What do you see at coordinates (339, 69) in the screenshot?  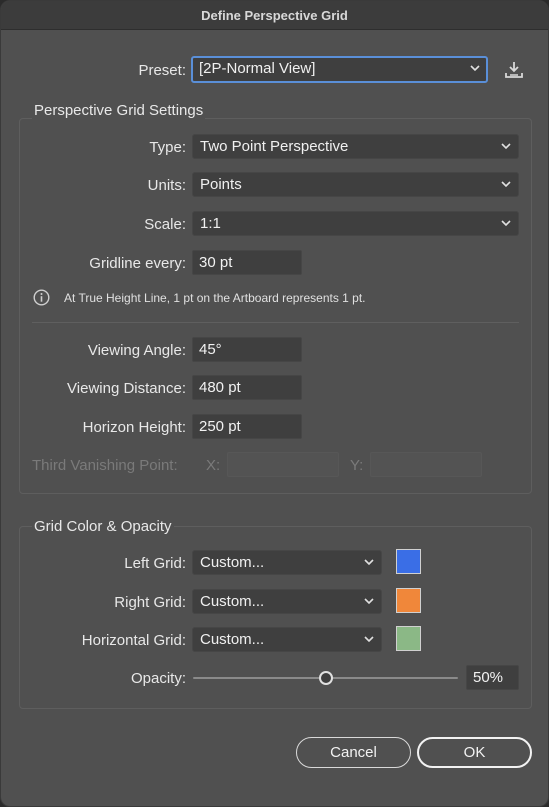 I see `preset-select: [2P-Normal View]` at bounding box center [339, 69].